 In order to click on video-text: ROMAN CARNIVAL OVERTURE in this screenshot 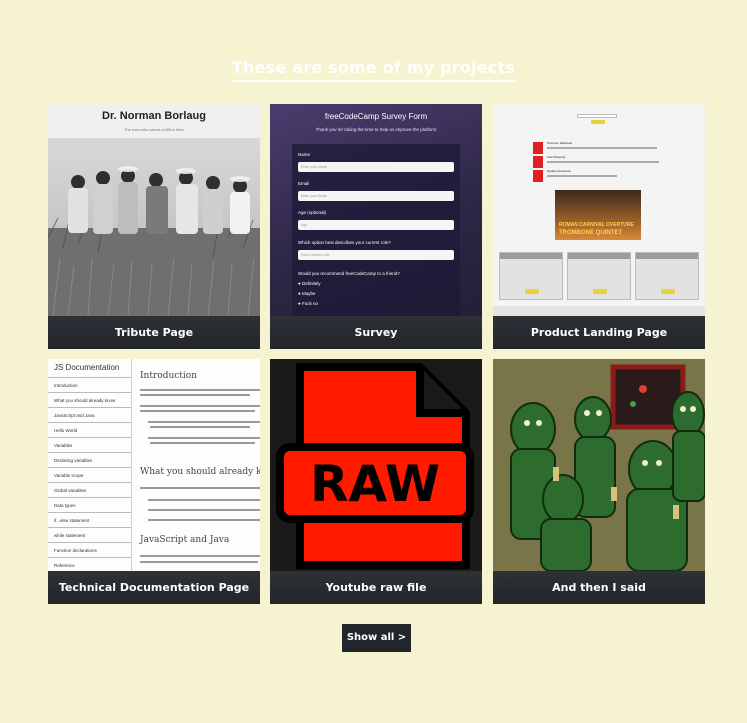, I will do `click(596, 225)`.